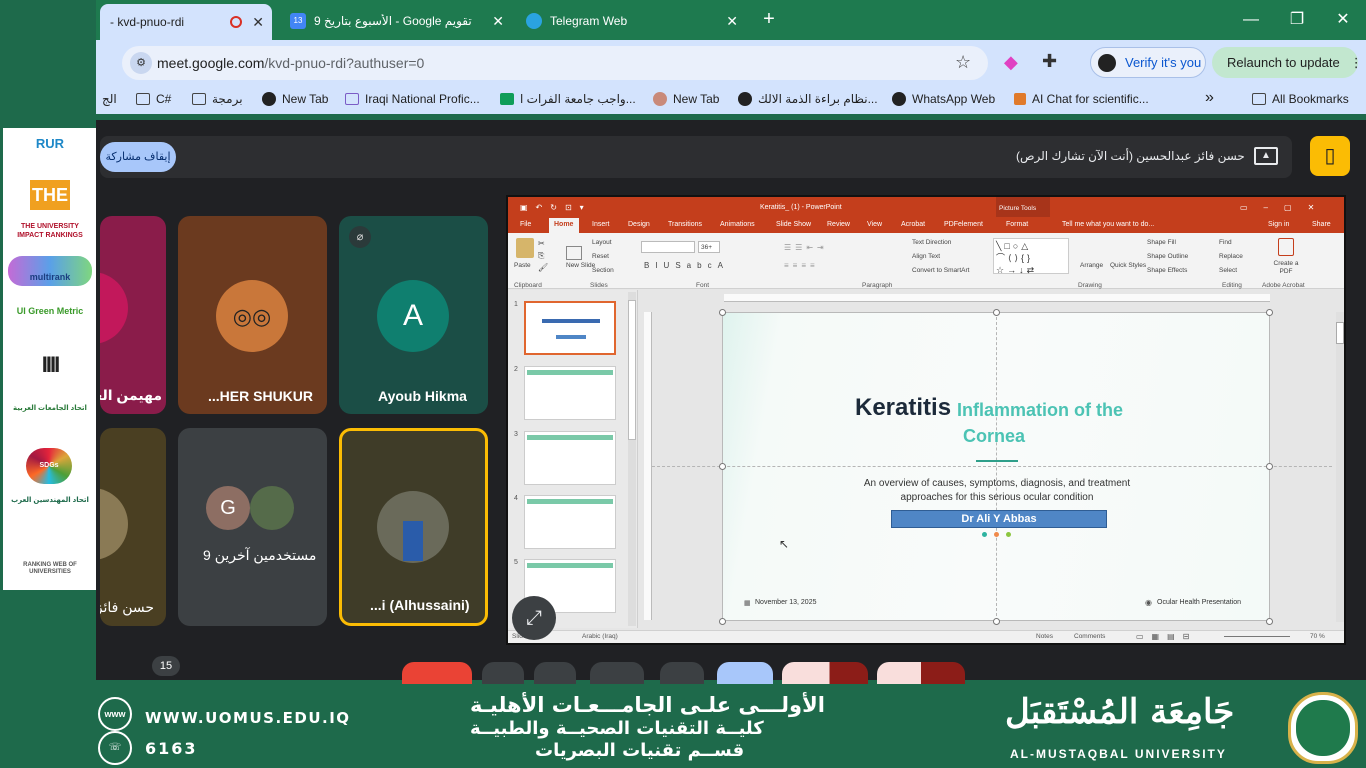  What do you see at coordinates (1257, 636) in the screenshot?
I see `zoom-slider` at bounding box center [1257, 636].